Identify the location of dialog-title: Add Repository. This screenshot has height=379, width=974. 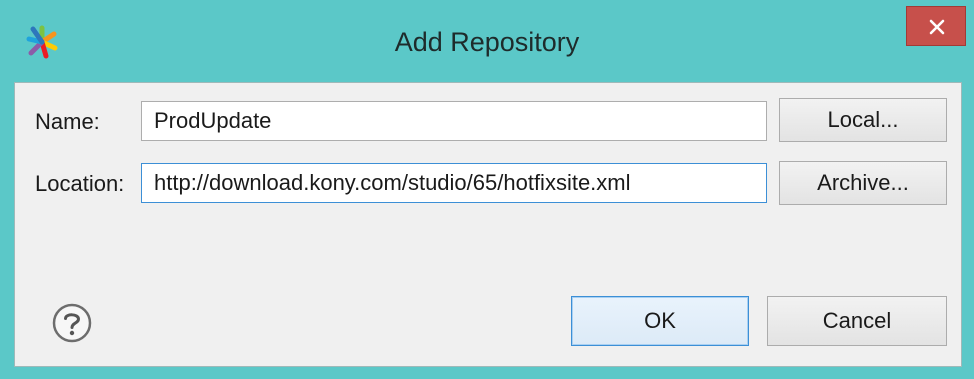
(487, 42).